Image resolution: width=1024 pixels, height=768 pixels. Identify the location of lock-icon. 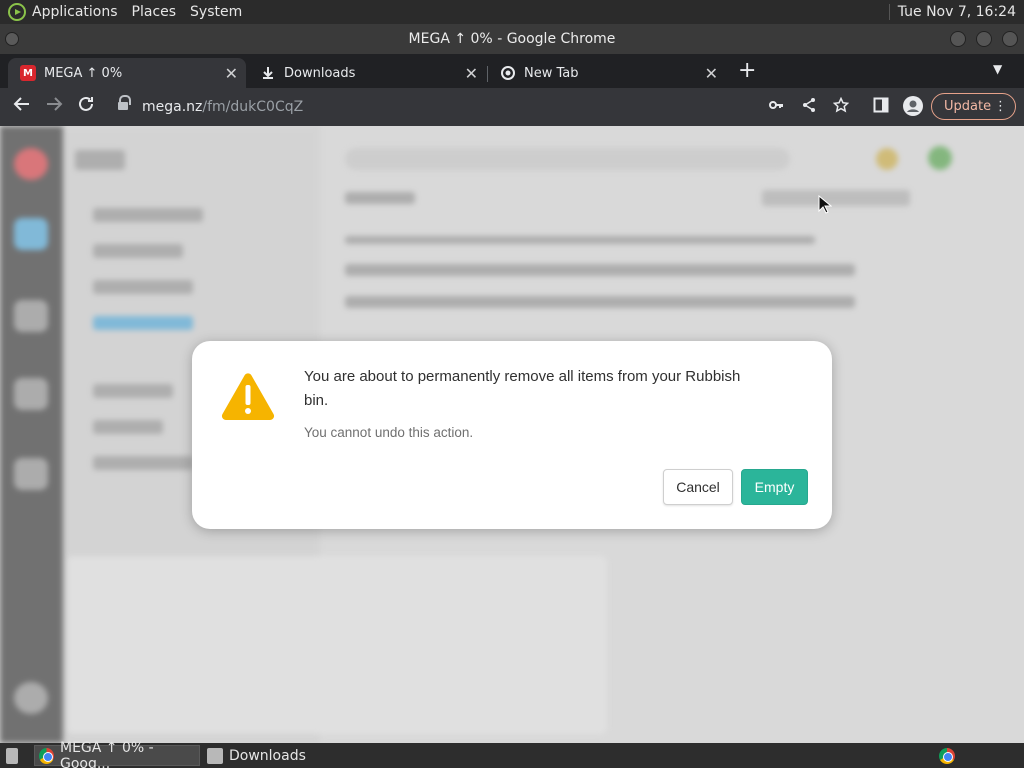
(124, 103).